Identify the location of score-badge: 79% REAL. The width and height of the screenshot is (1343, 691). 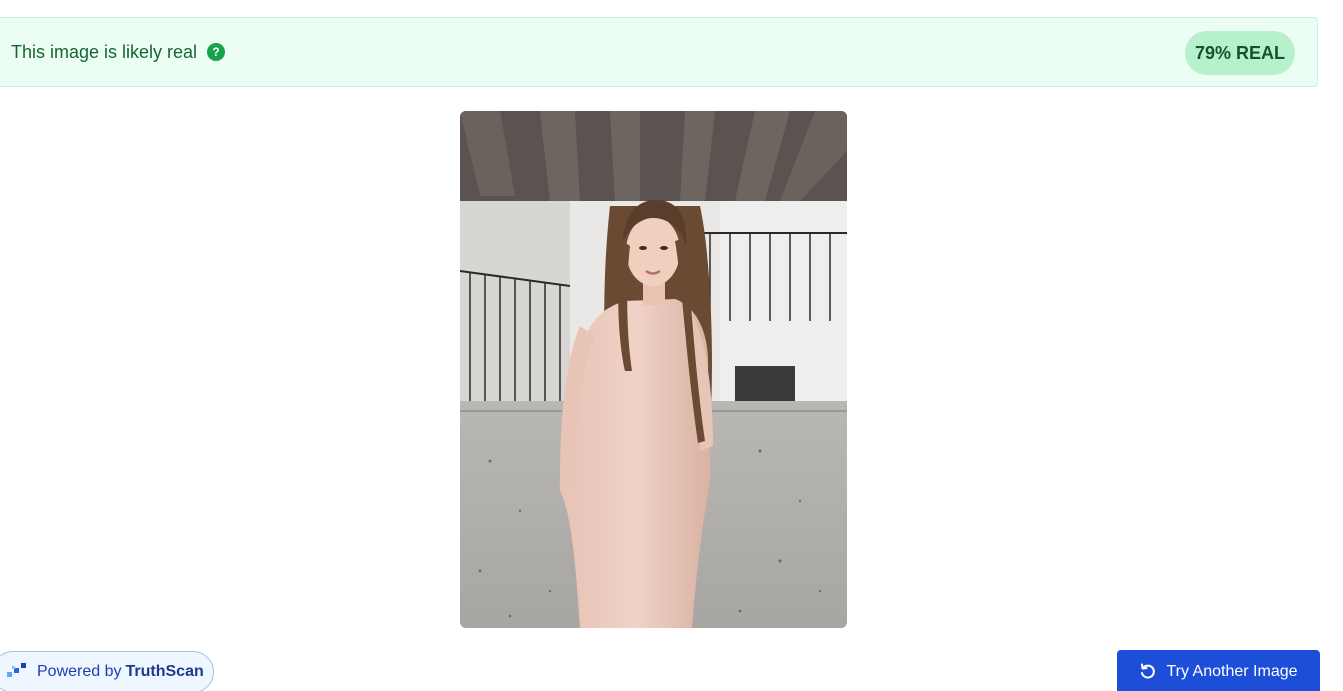
(1239, 53).